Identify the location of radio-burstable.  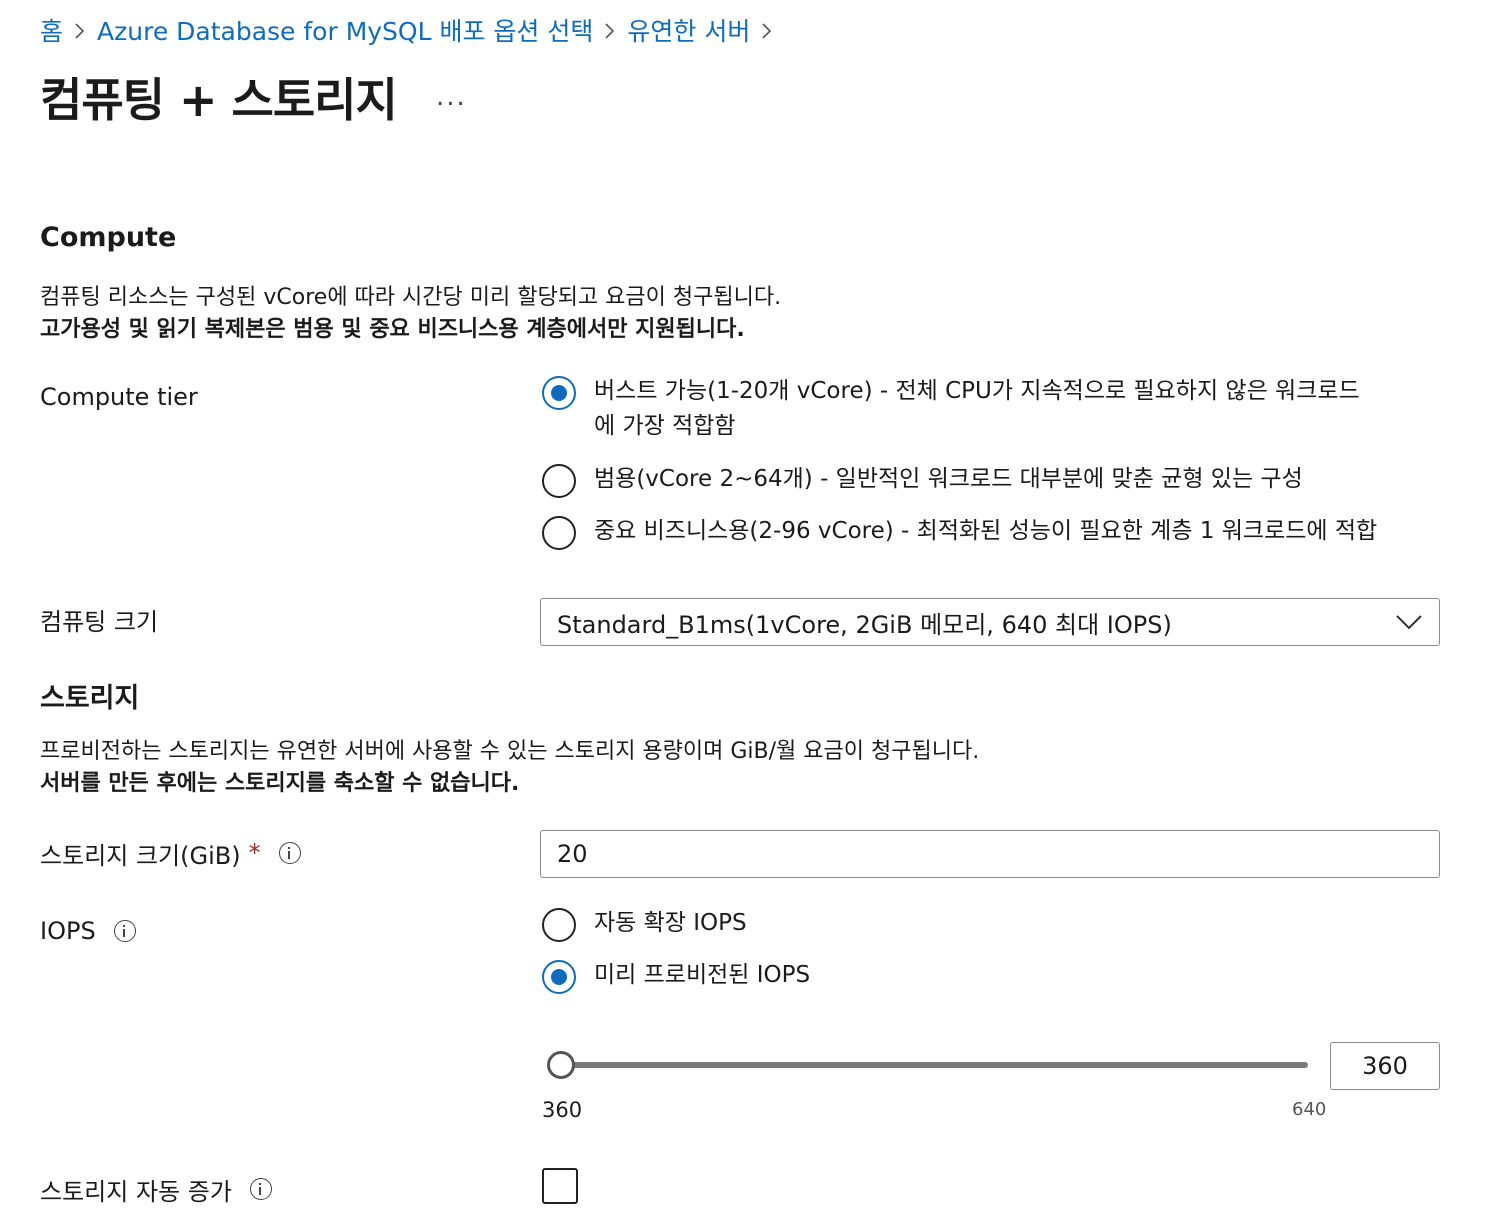
(559, 393).